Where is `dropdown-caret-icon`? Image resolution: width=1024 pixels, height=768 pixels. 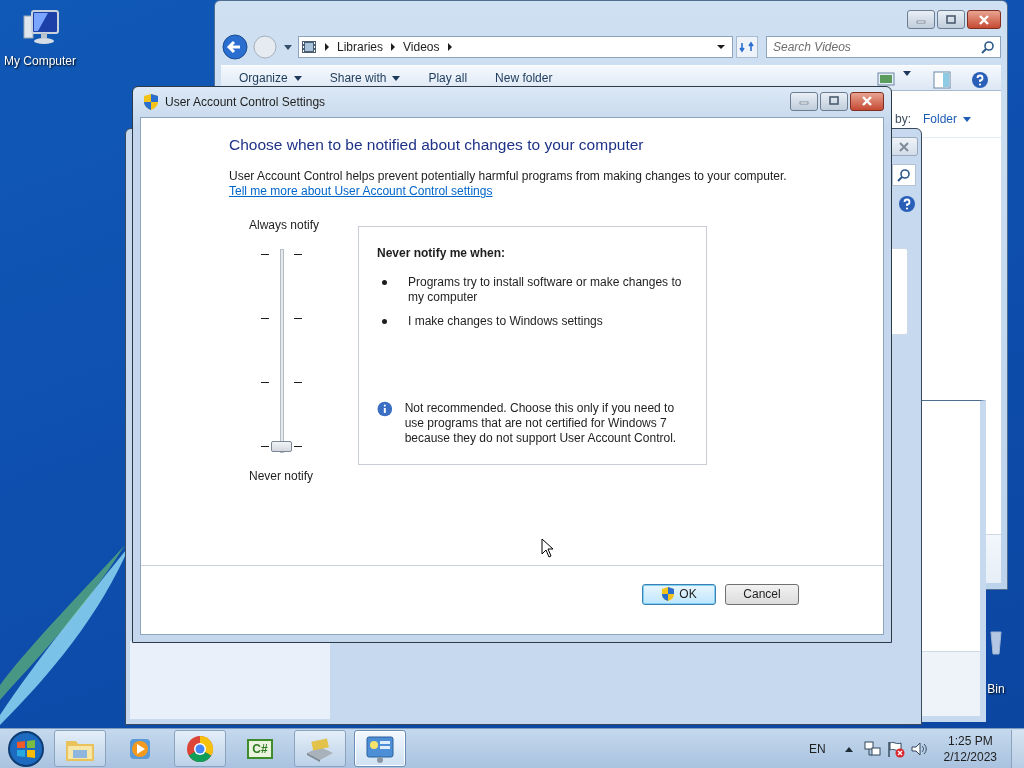 dropdown-caret-icon is located at coordinates (721, 47).